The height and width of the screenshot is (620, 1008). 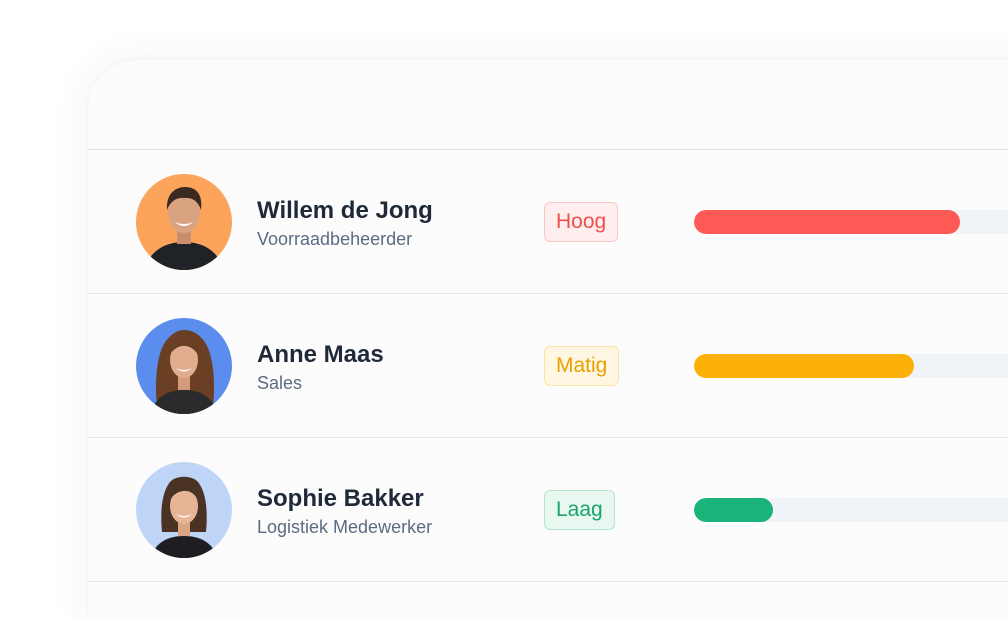 I want to click on employee-role: Voorraadbeheerder, so click(x=335, y=239).